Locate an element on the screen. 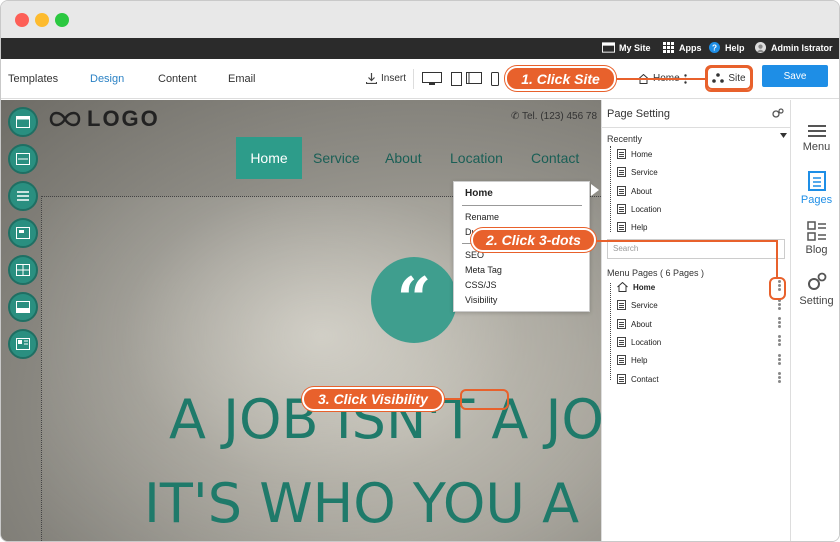 The width and height of the screenshot is (840, 542). recent-page-item: Location is located at coordinates (639, 209).